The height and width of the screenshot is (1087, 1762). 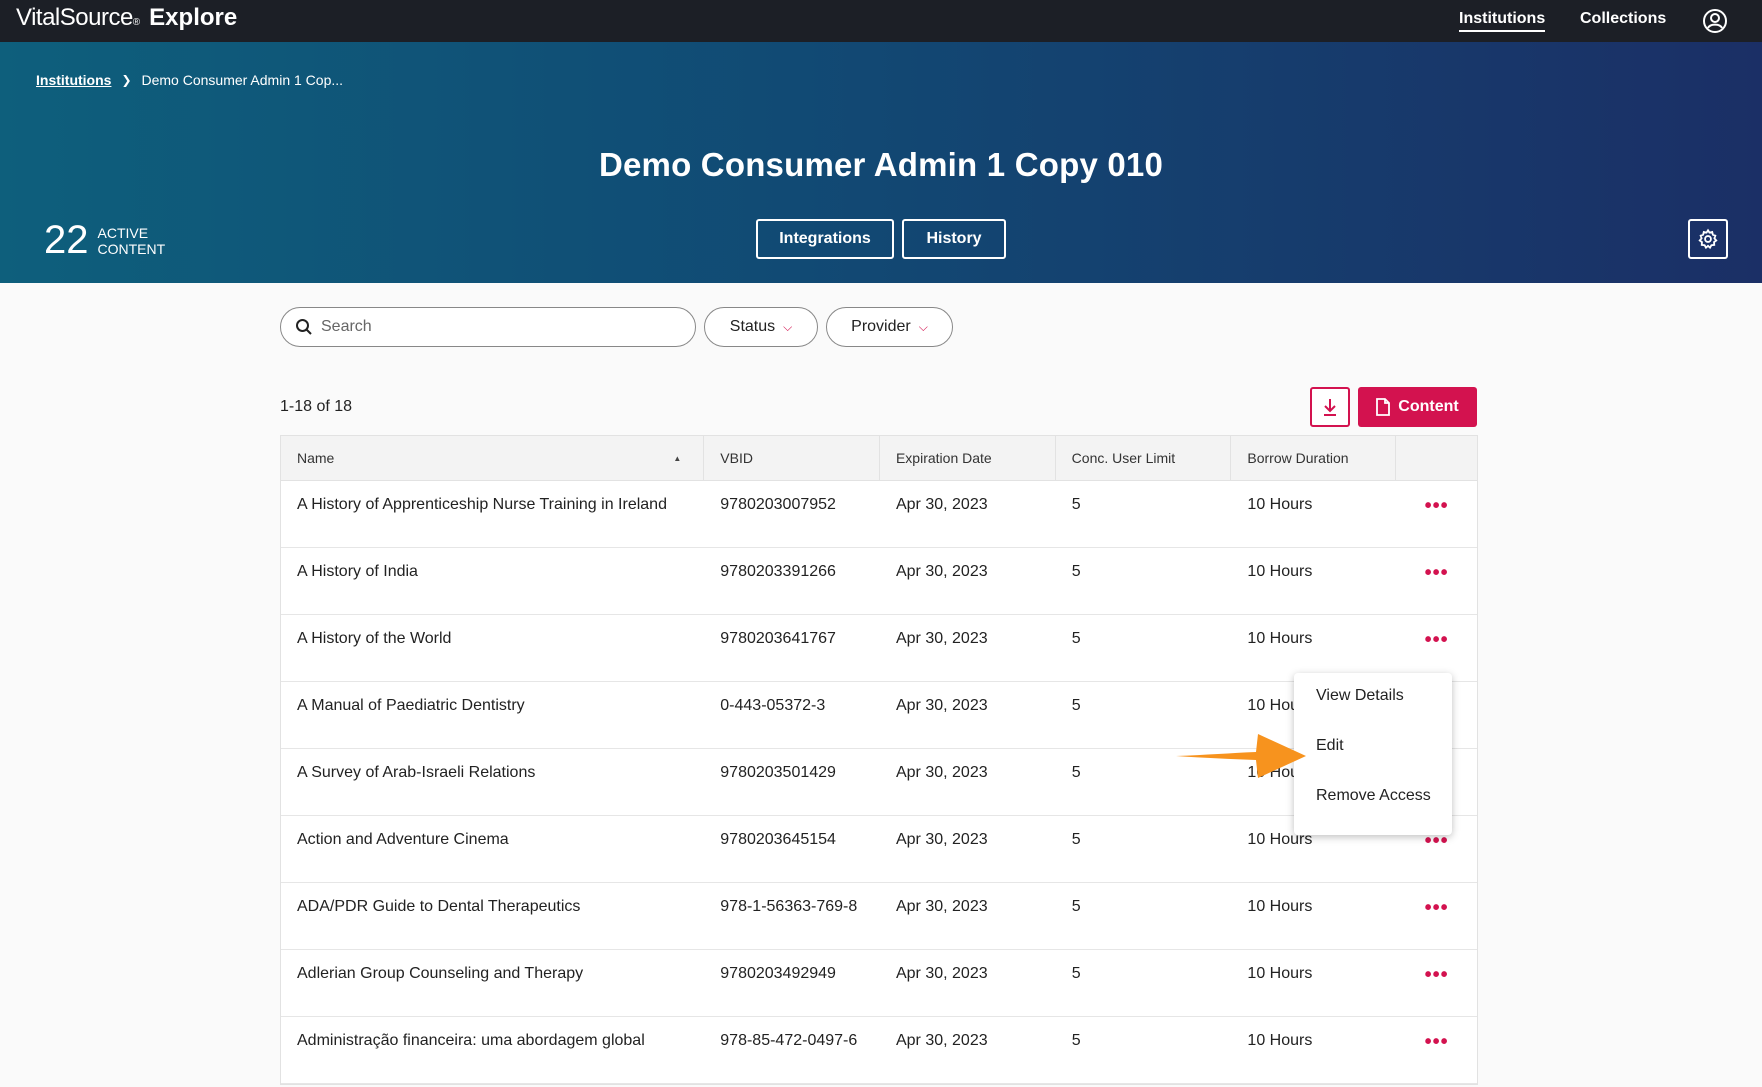 What do you see at coordinates (736, 458) in the screenshot?
I see `column-header-label: VBID` at bounding box center [736, 458].